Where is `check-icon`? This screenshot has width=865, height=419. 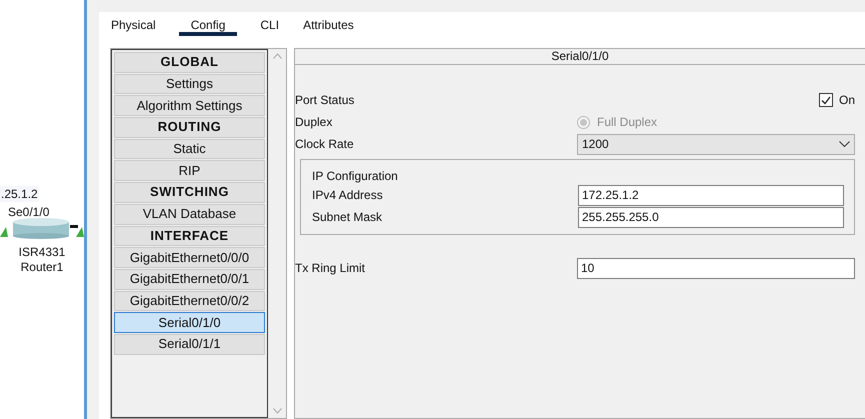
check-icon is located at coordinates (825, 100).